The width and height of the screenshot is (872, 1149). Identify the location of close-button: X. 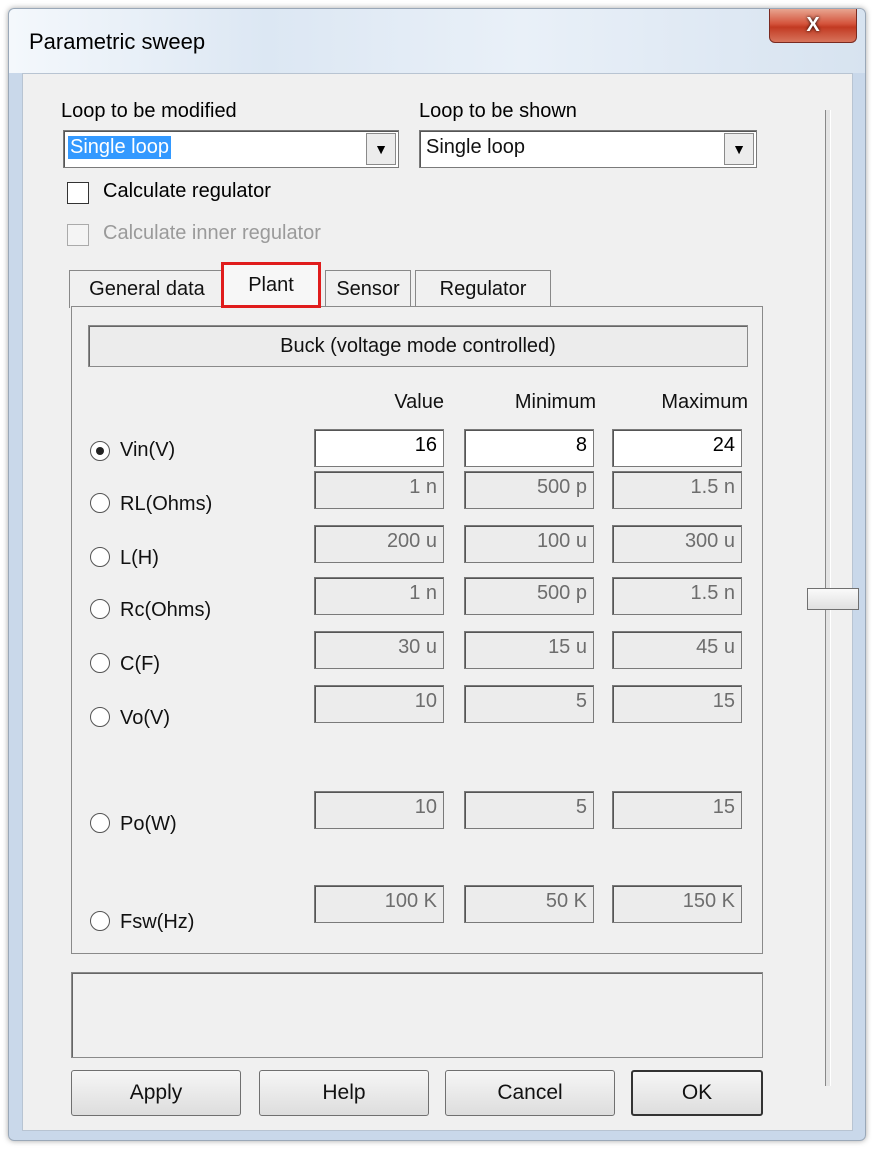
(813, 26).